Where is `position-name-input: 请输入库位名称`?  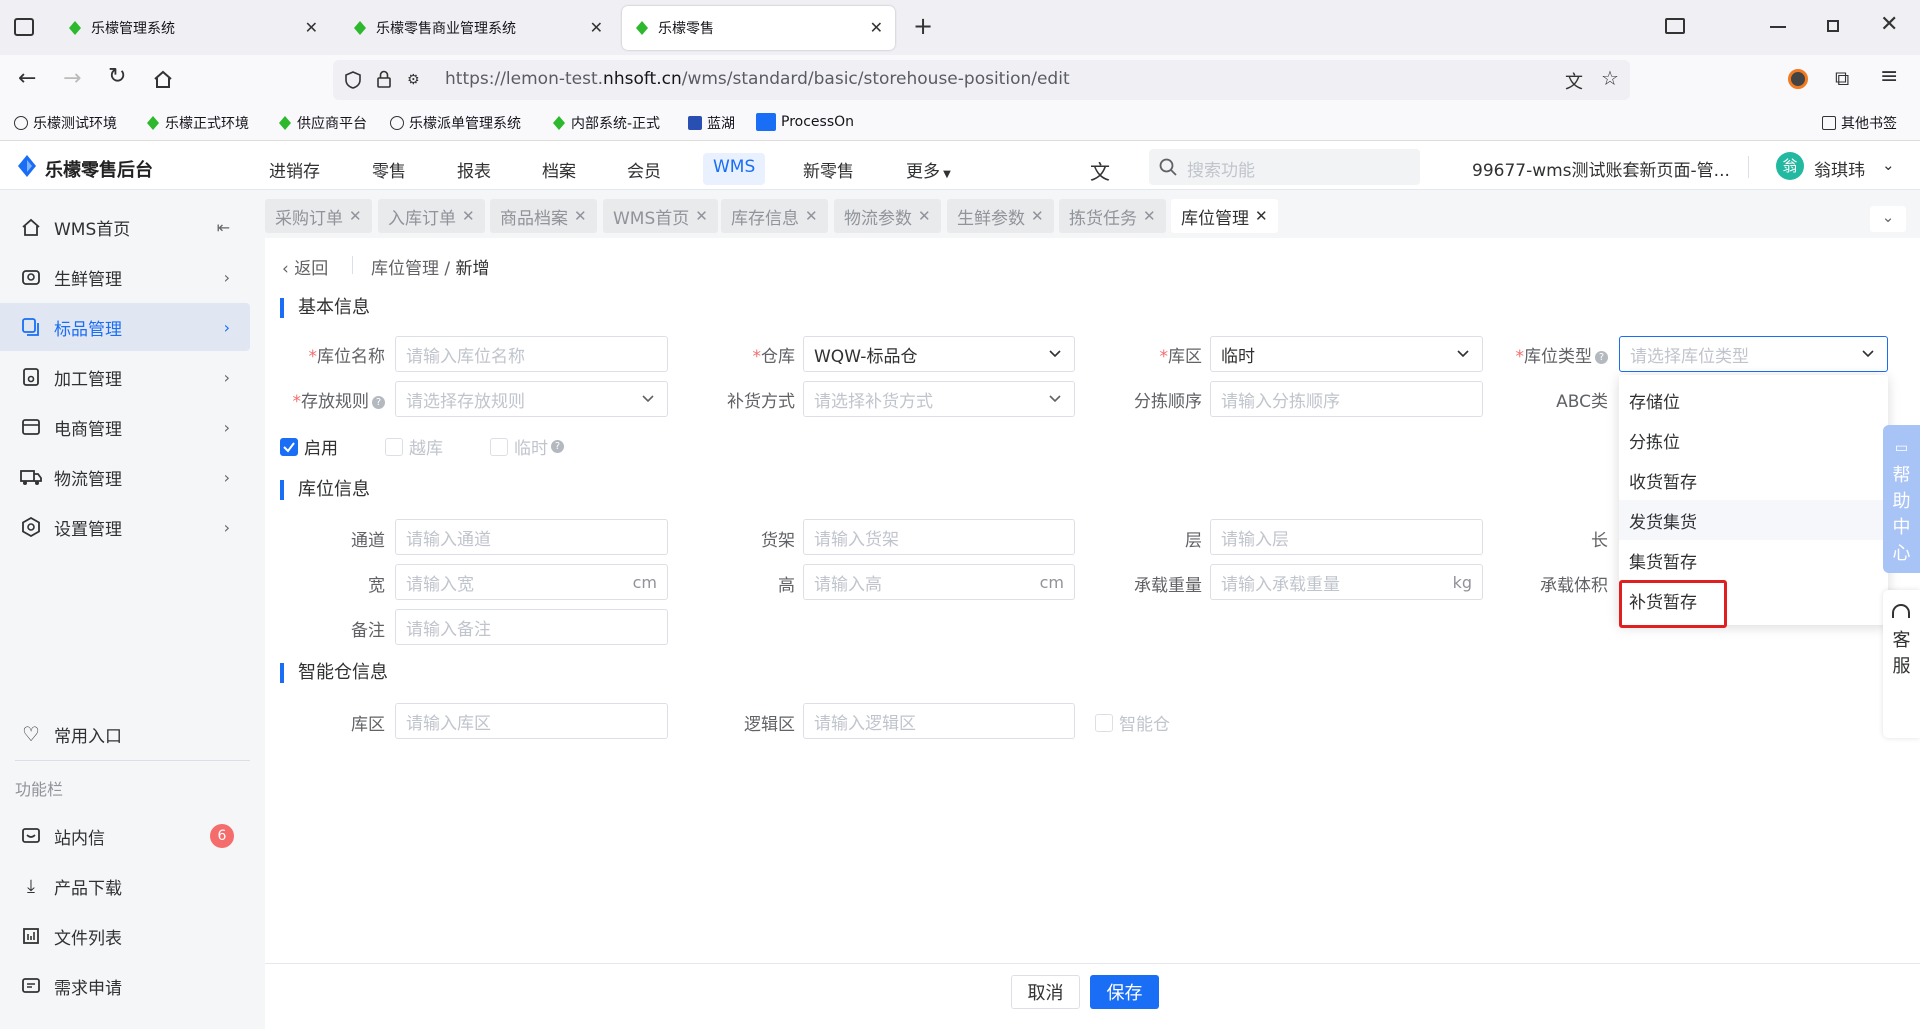
position-name-input: 请输入库位名称 is located at coordinates (531, 354).